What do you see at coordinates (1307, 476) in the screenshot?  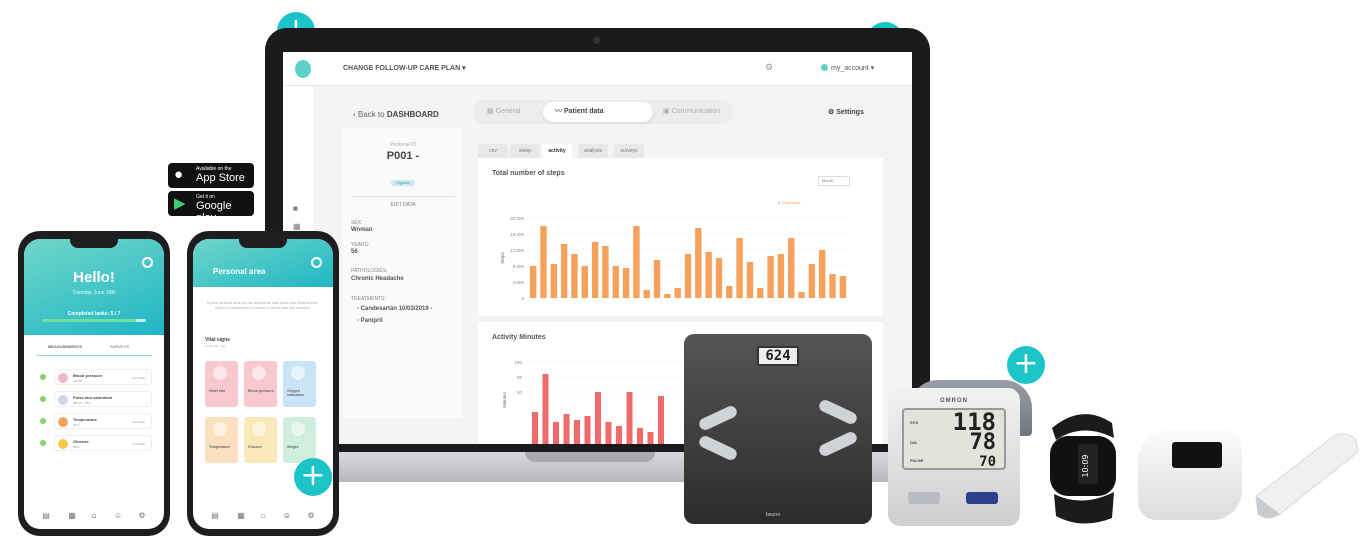 I see `thermometer-body` at bounding box center [1307, 476].